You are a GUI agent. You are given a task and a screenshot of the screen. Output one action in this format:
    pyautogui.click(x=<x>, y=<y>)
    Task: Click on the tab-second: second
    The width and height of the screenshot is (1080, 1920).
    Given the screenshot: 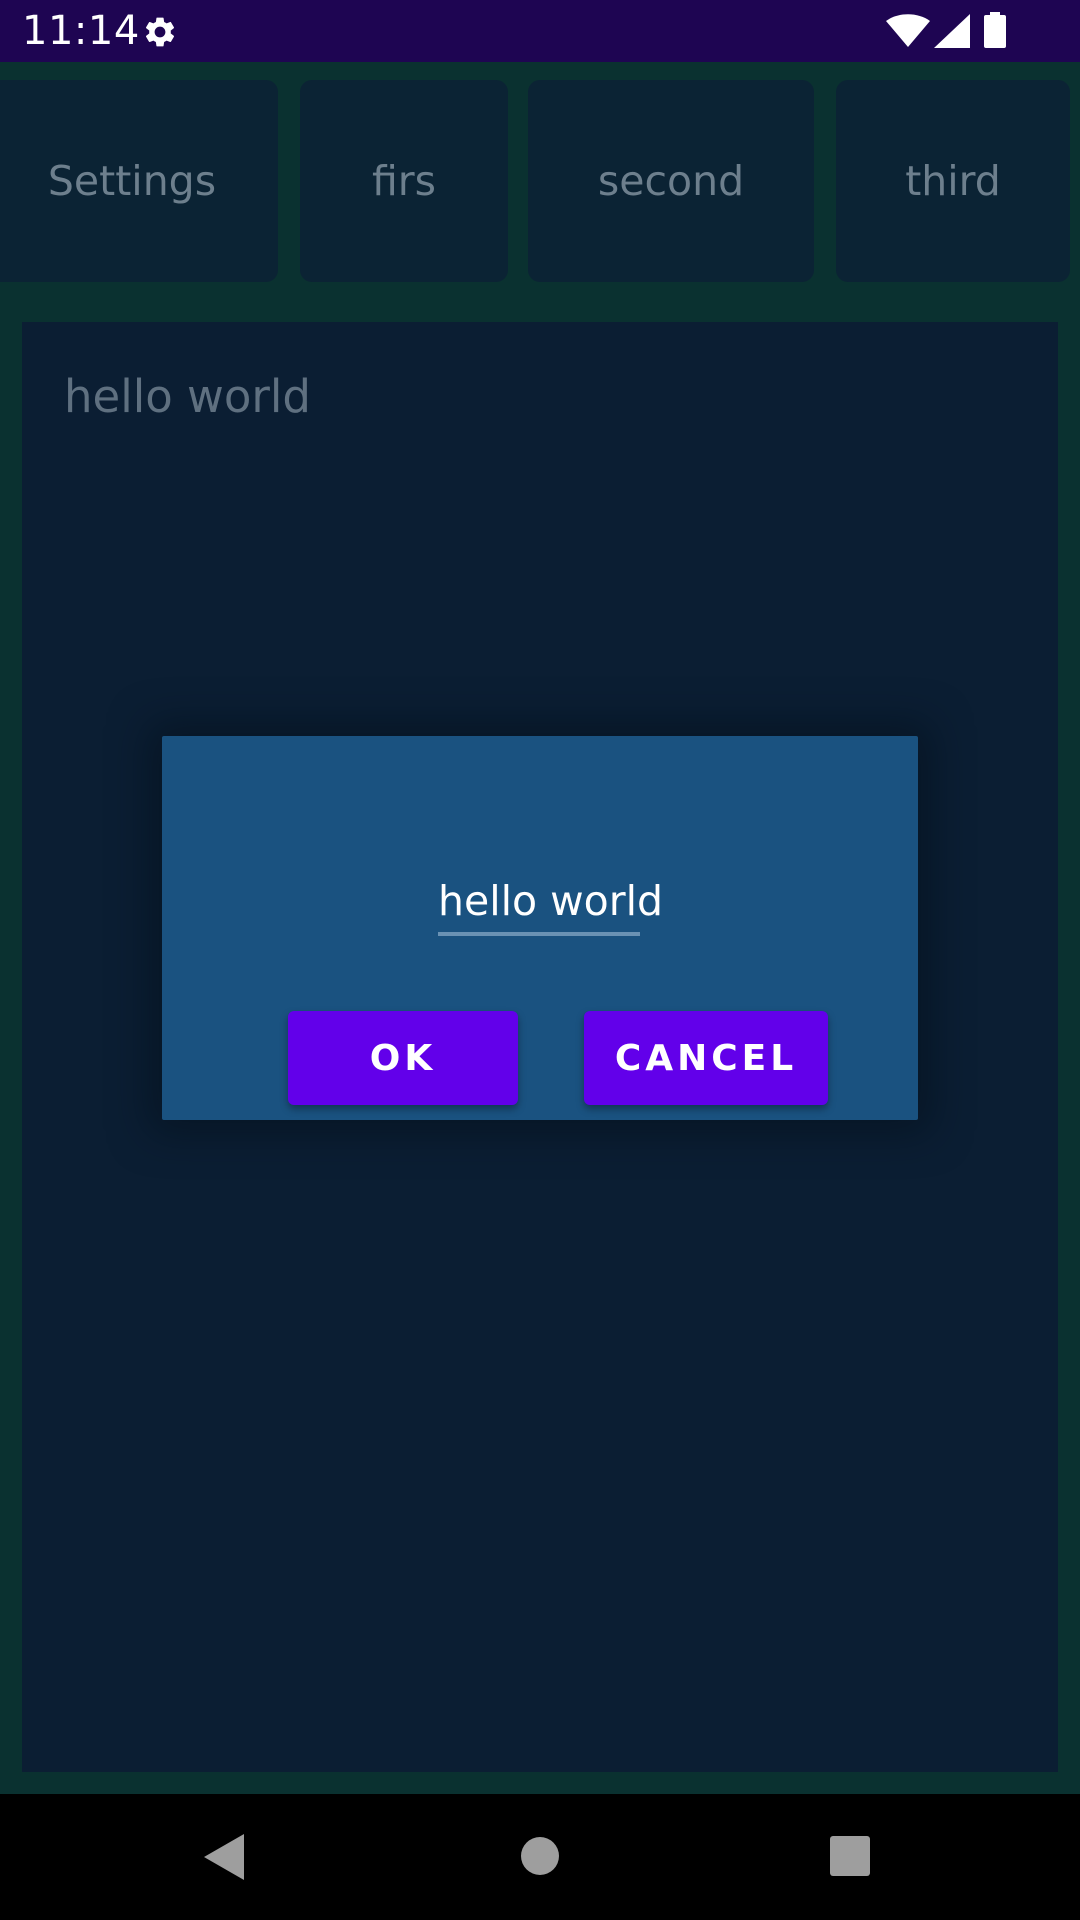 What is the action you would take?
    pyautogui.click(x=671, y=181)
    